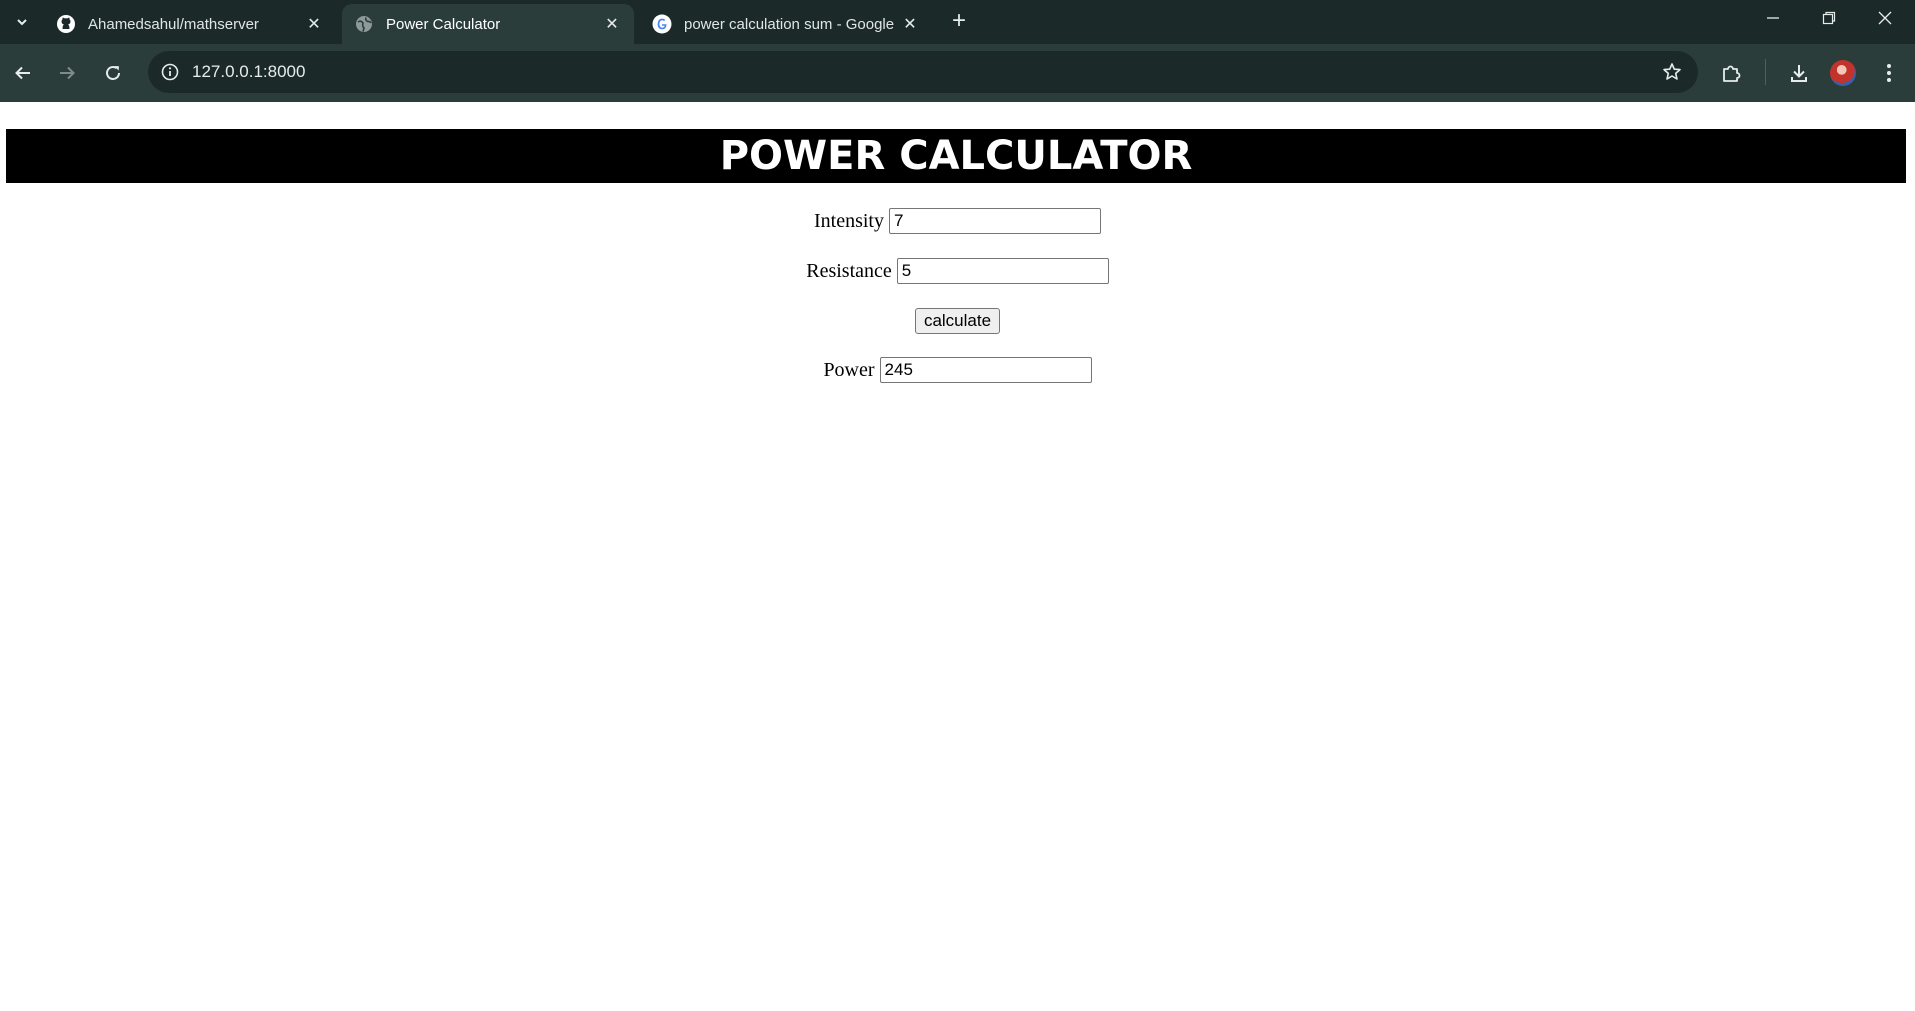 The width and height of the screenshot is (1915, 1011). Describe the element at coordinates (849, 270) in the screenshot. I see `resistance-label: Resistance` at that location.